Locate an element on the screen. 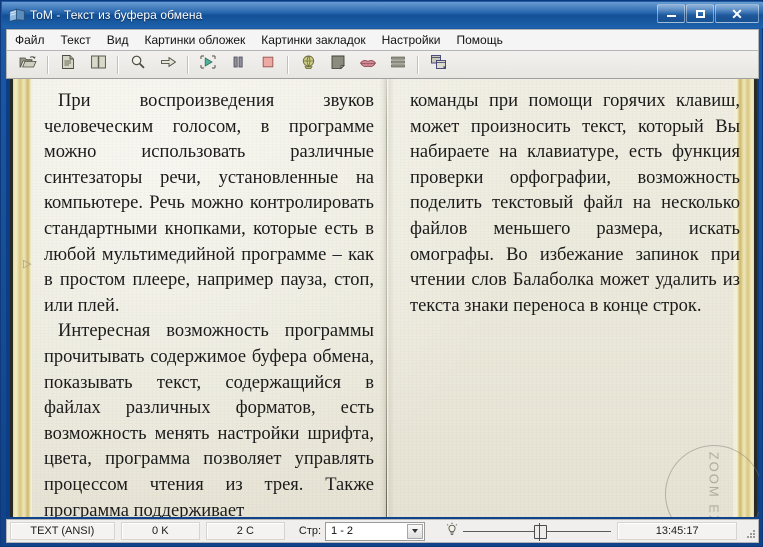  play-icon is located at coordinates (208, 64).